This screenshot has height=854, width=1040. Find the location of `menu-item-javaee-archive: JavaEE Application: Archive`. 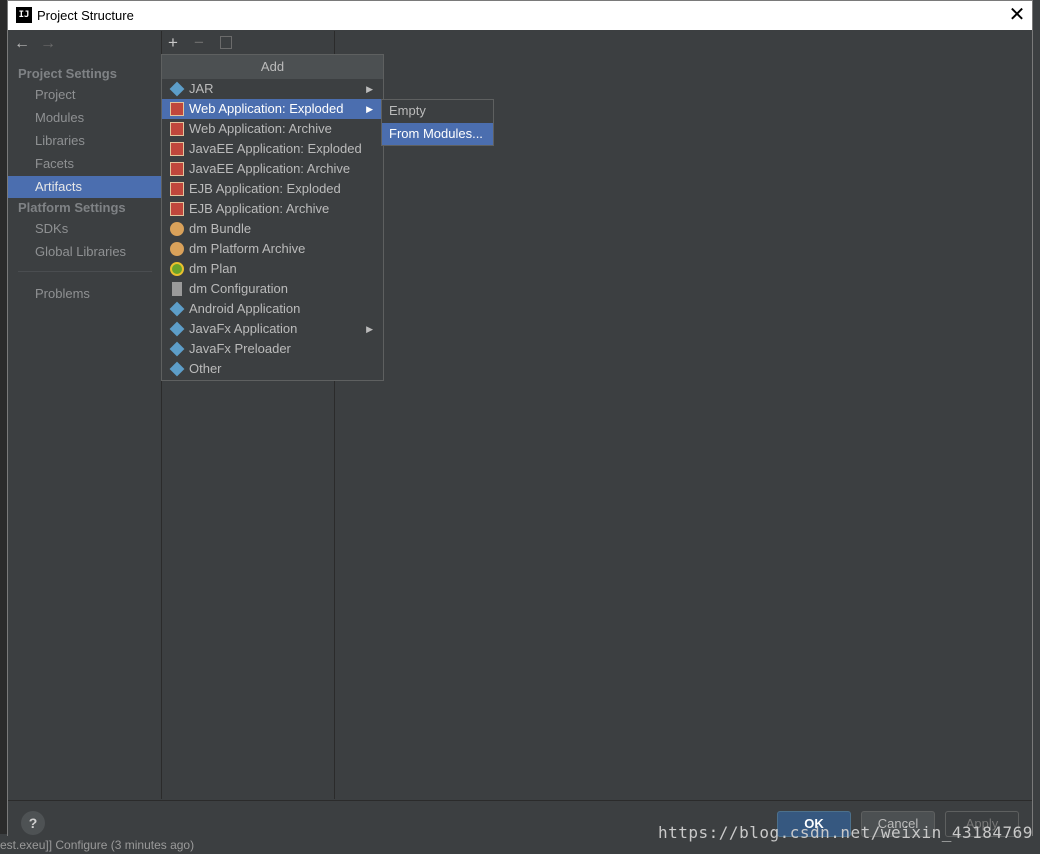

menu-item-javaee-archive: JavaEE Application: Archive is located at coordinates (272, 169).